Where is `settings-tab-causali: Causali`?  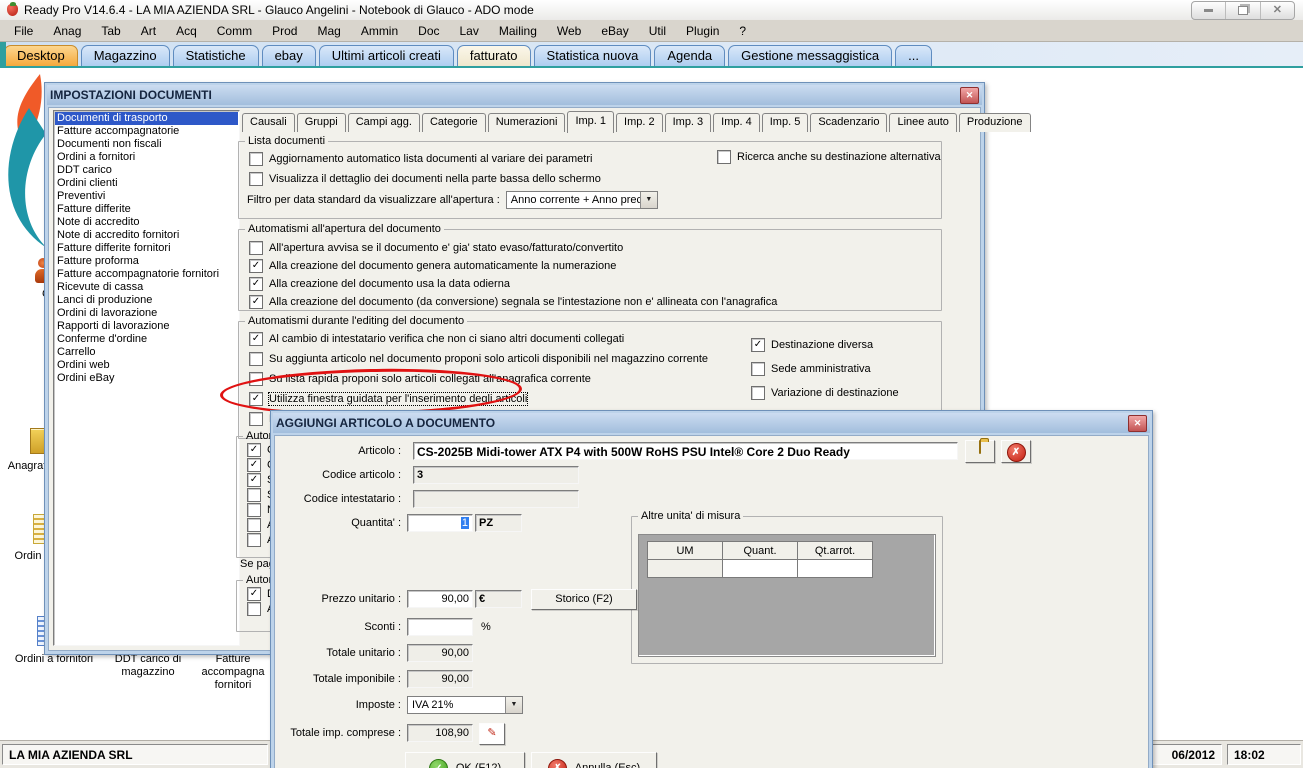
settings-tab-causali: Causali is located at coordinates (268, 122).